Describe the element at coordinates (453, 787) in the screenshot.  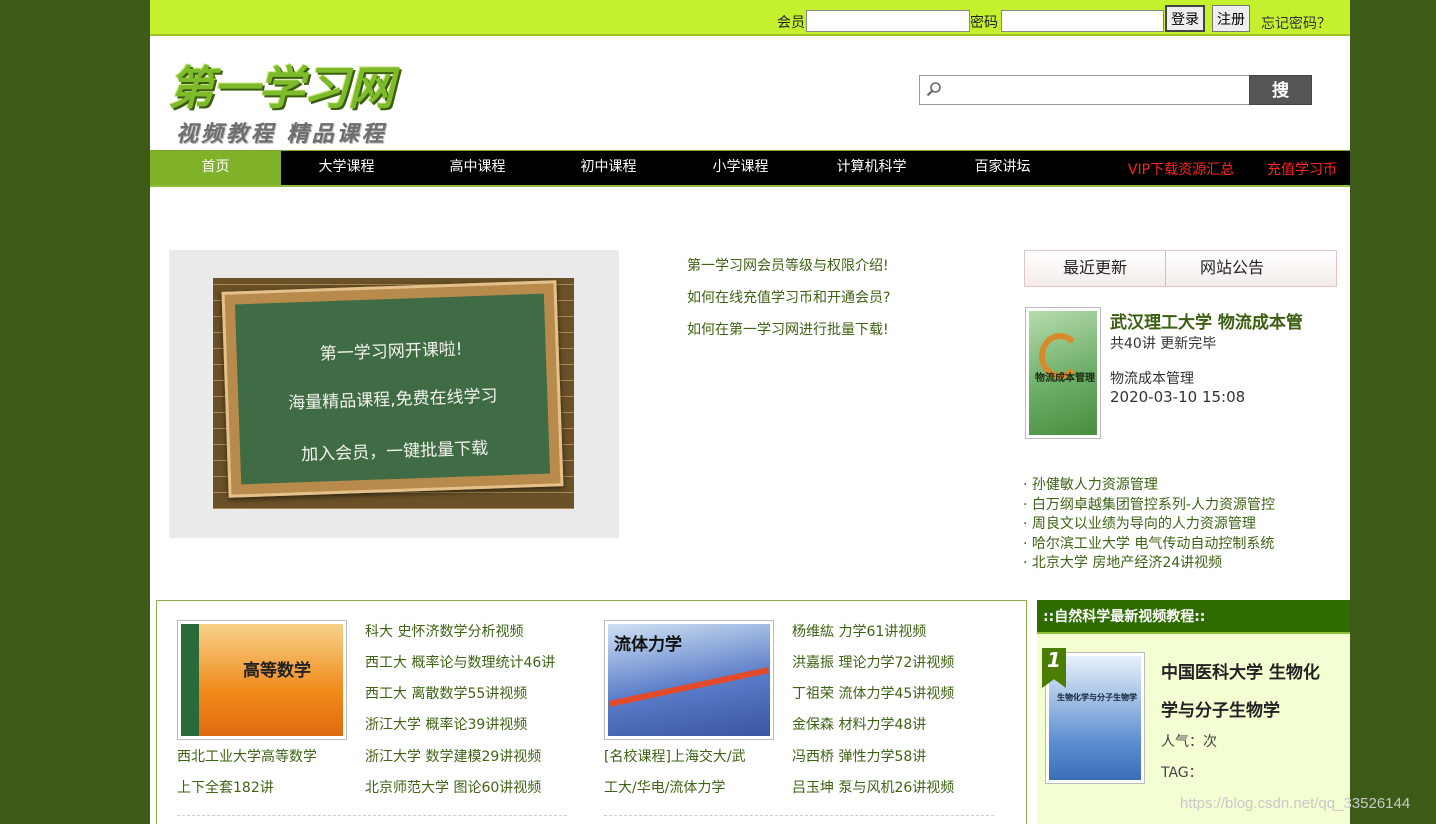
I see `math-link: 北京师范大学 图论60讲视频` at that location.